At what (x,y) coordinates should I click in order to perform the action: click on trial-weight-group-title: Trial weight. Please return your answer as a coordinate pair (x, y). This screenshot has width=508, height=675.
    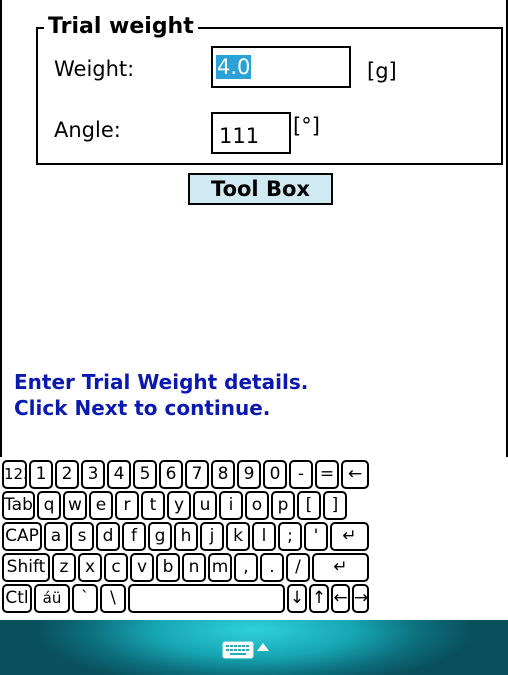
    Looking at the image, I should click on (121, 27).